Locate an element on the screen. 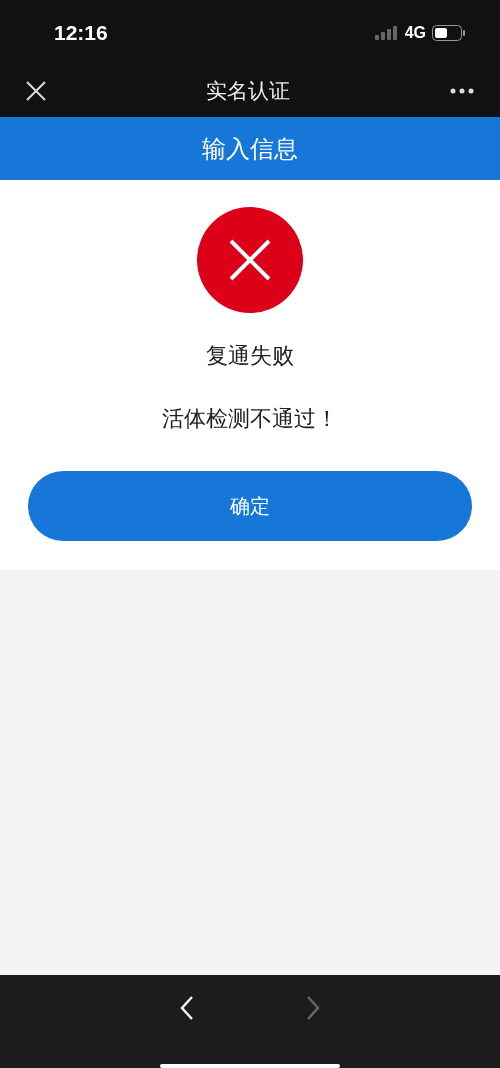 The height and width of the screenshot is (1068, 500). confirm-button: 确定 is located at coordinates (250, 506).